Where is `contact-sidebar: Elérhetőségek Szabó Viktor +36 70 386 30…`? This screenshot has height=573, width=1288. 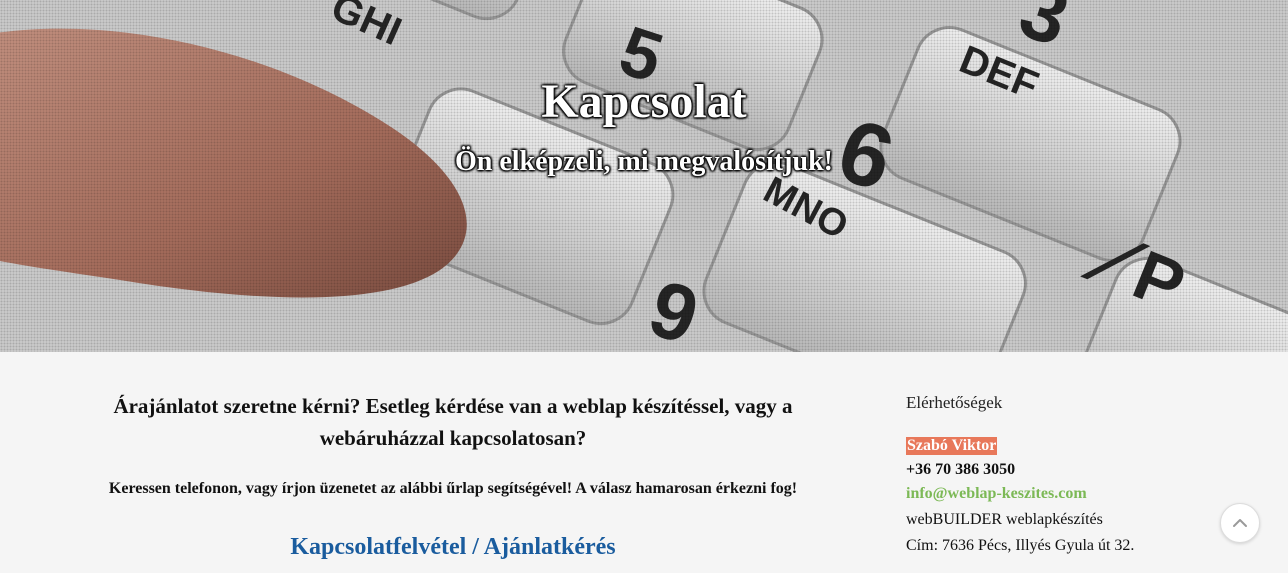
contact-sidebar: Elérhetőségek Szabó Viktor +36 70 386 30… is located at coordinates (1056, 476).